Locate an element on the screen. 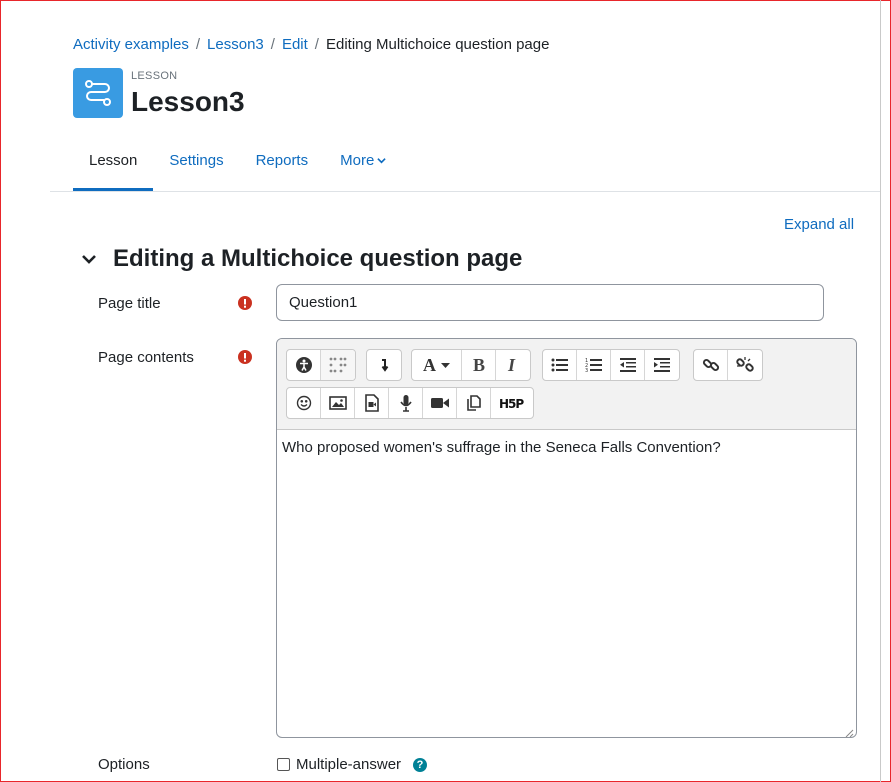  svg-text: B is located at coordinates (479, 365).